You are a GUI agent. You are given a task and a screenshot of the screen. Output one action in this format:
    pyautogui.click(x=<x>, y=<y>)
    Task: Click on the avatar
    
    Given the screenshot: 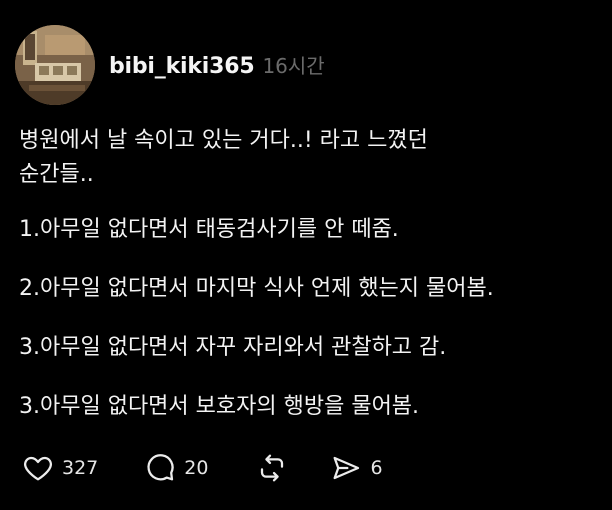 What is the action you would take?
    pyautogui.click(x=55, y=65)
    